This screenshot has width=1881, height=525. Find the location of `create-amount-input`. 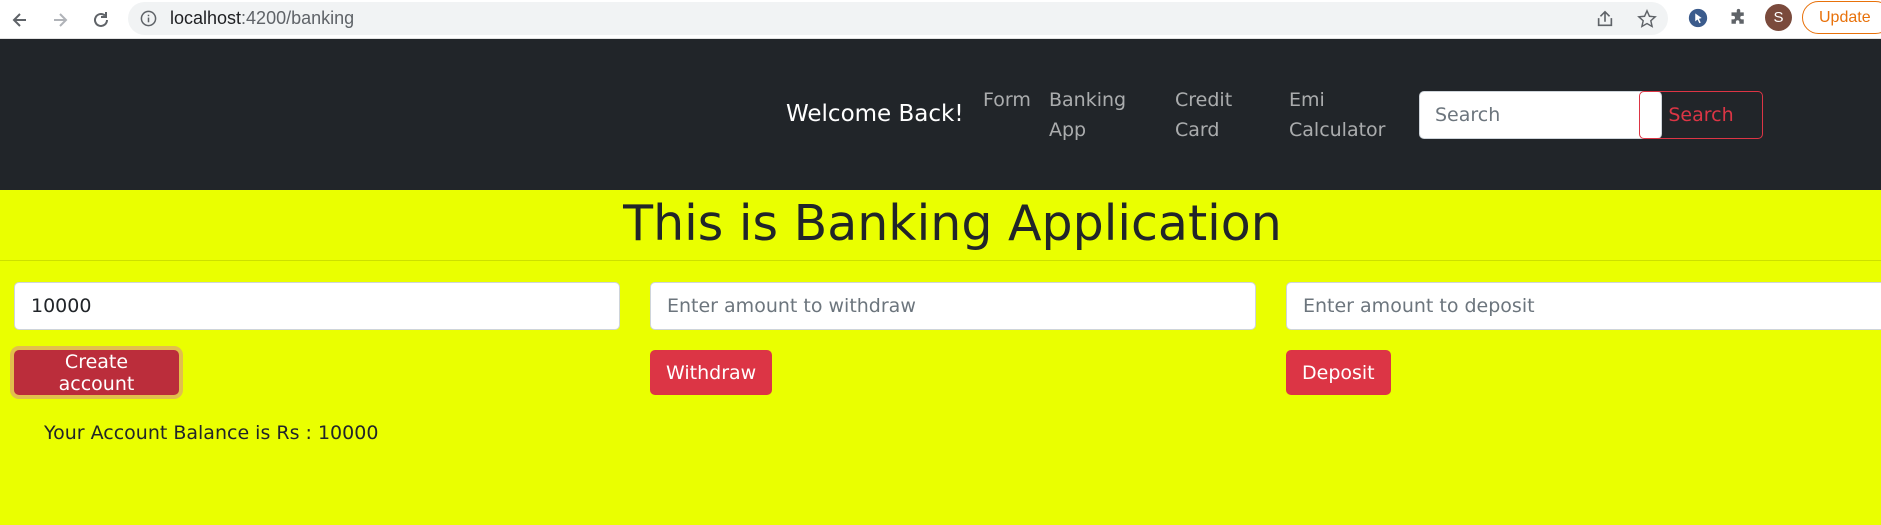

create-amount-input is located at coordinates (317, 306).